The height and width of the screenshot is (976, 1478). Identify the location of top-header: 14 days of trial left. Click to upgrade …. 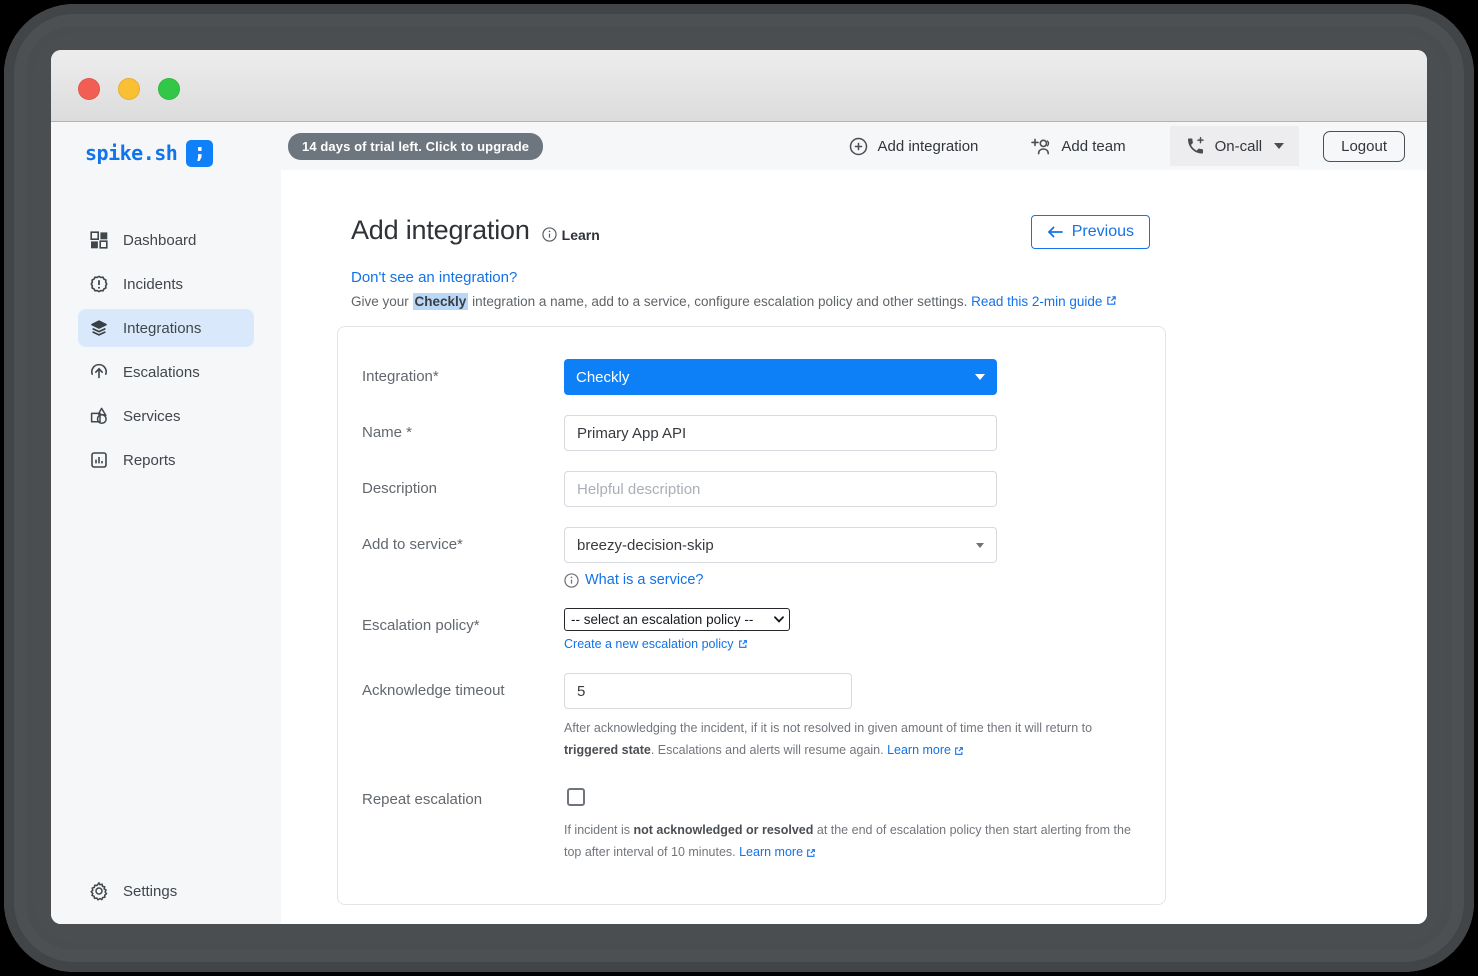
(854, 146).